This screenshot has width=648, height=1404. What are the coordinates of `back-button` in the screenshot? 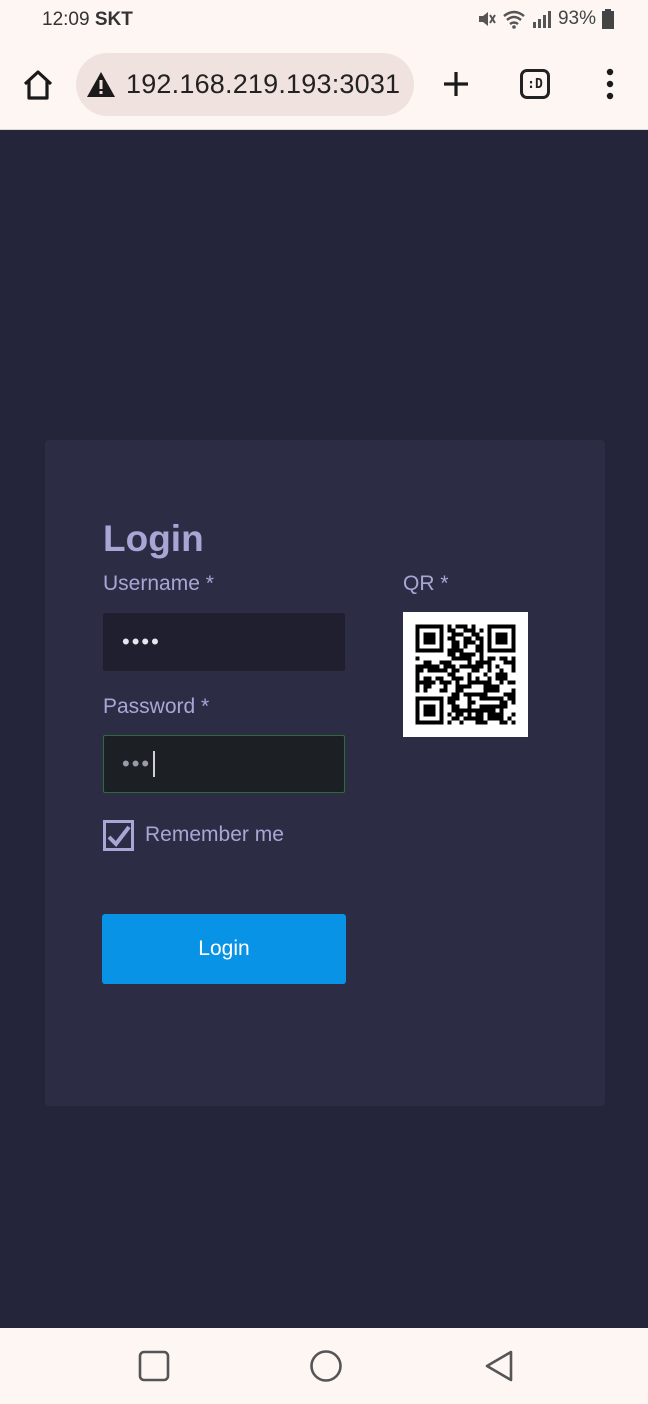 It's located at (499, 1366).